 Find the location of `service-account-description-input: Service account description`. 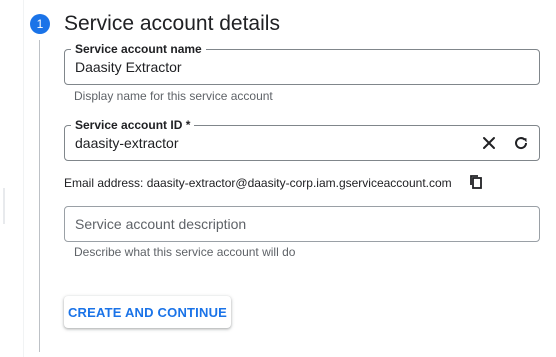

service-account-description-input: Service account description is located at coordinates (160, 224).